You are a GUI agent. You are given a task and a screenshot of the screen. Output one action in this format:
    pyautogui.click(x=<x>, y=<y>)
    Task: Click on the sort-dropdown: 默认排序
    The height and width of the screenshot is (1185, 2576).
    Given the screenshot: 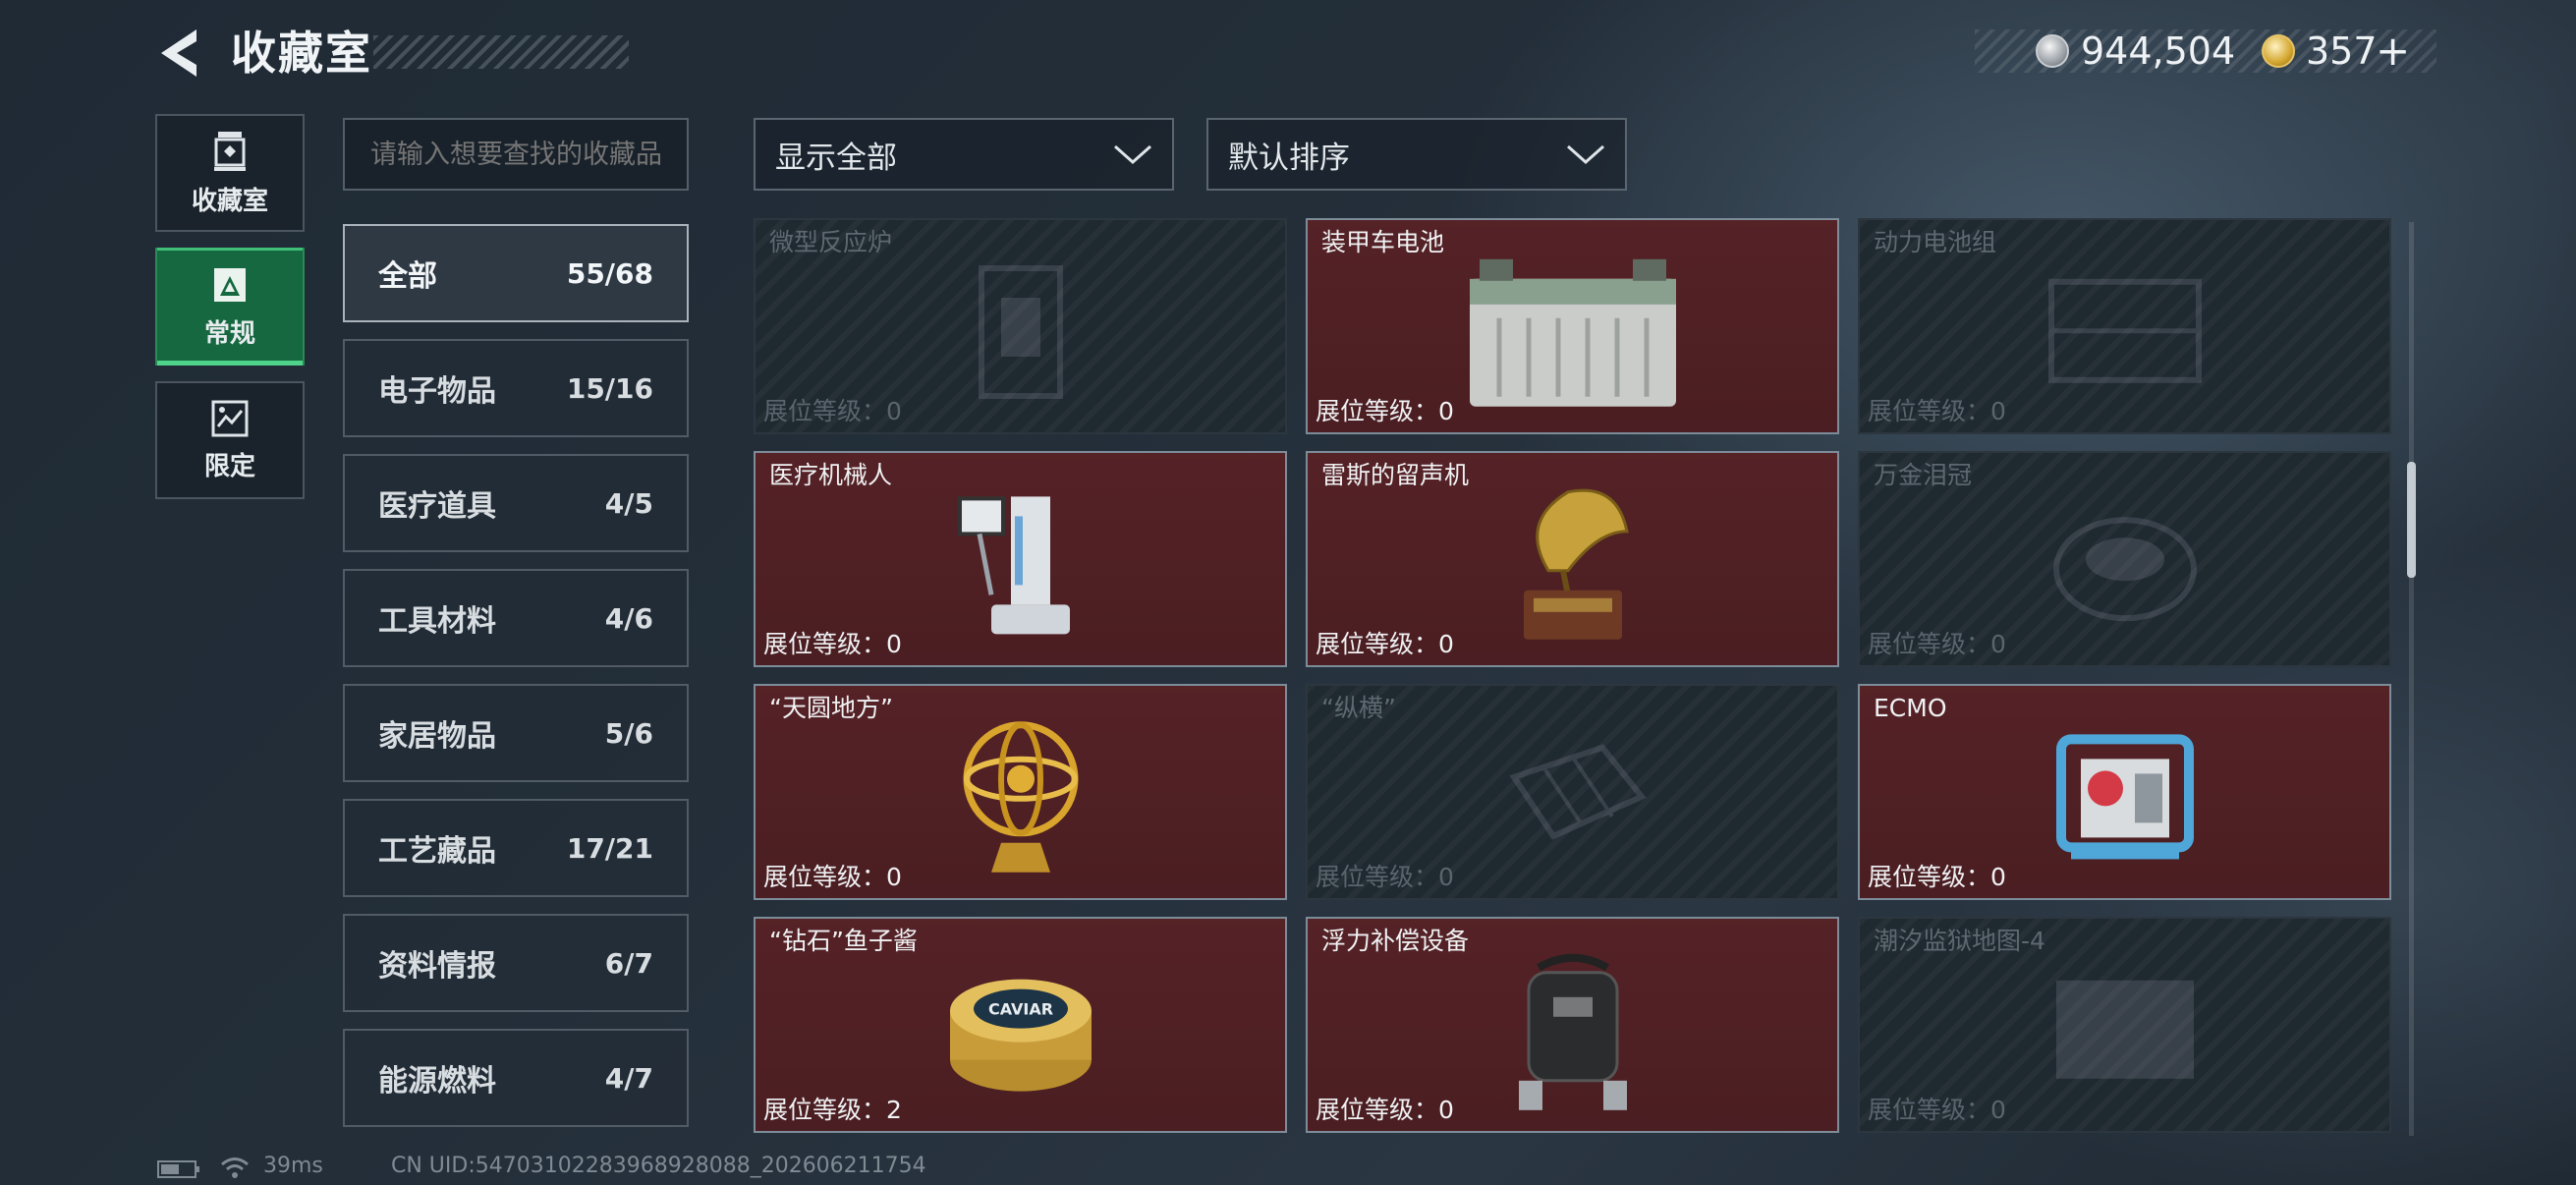 What is the action you would take?
    pyautogui.click(x=1416, y=154)
    